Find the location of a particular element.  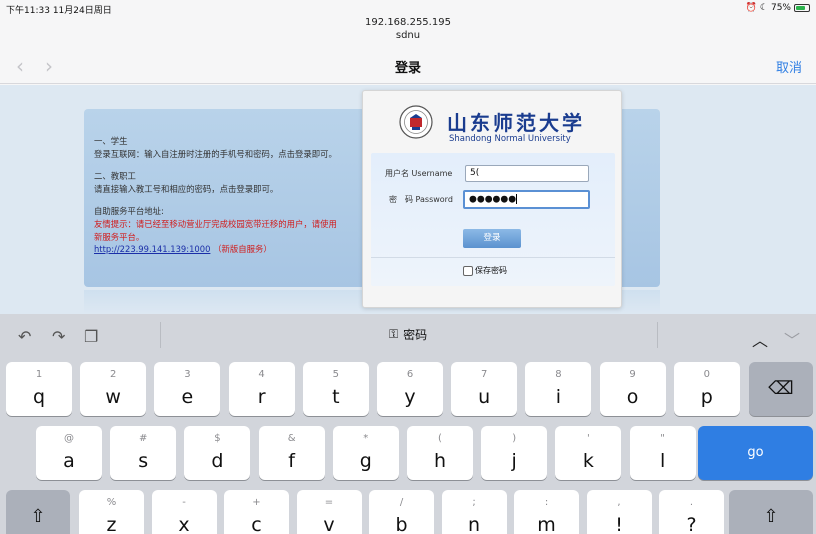

key-n: ; n is located at coordinates (474, 512).